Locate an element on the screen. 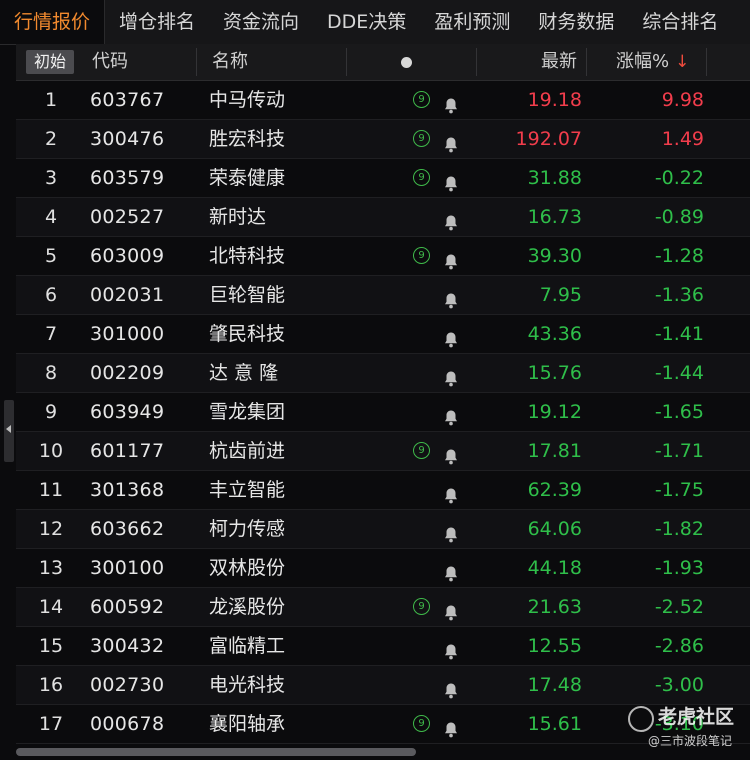 The height and width of the screenshot is (760, 750). stock-code: 002730 is located at coordinates (127, 685).